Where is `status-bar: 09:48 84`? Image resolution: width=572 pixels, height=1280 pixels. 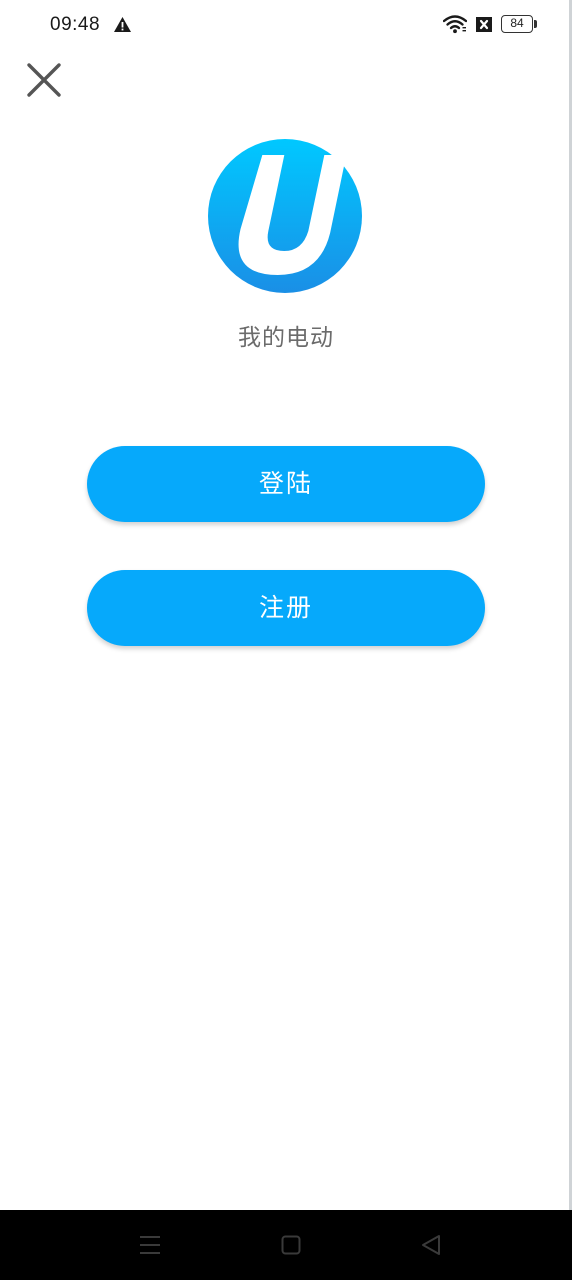
status-bar: 09:48 84 is located at coordinates (286, 26).